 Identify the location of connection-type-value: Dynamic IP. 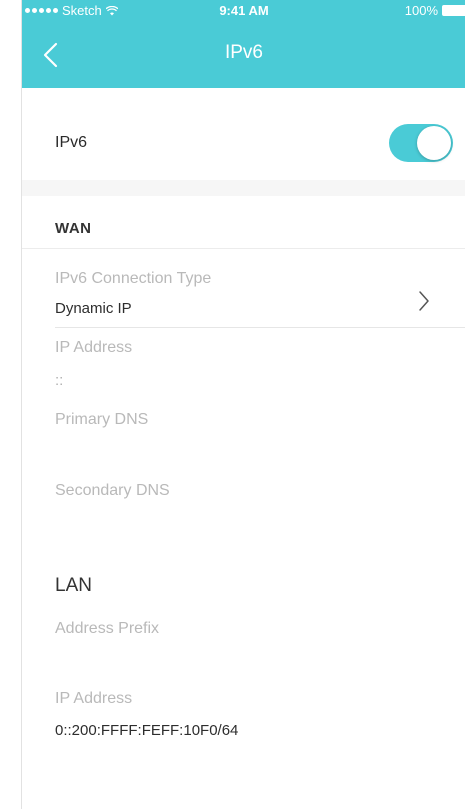
(93, 308).